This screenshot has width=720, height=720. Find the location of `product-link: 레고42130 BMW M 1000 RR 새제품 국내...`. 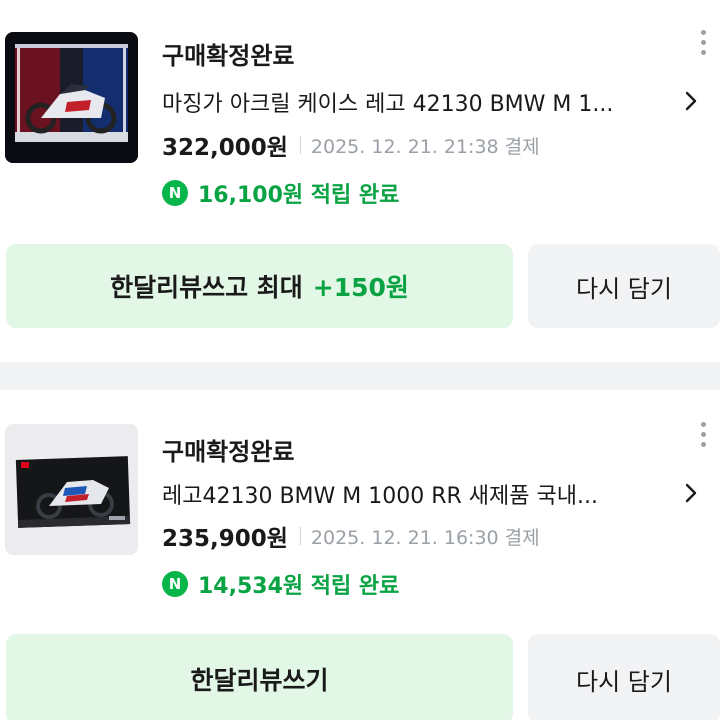

product-link: 레고42130 BMW M 1000 RR 새제품 국내... is located at coordinates (437, 494).